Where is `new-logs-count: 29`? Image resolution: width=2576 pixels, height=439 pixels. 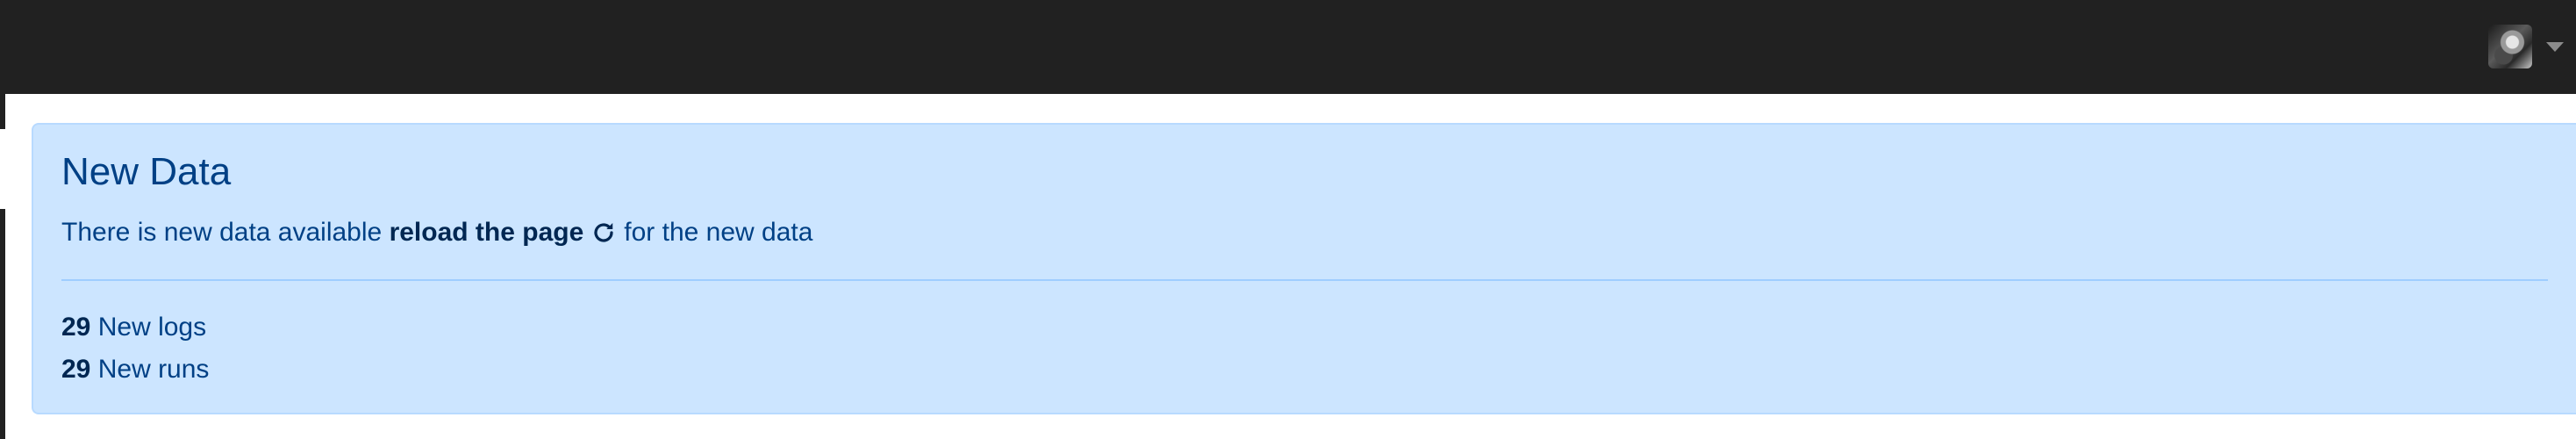
new-logs-count: 29 is located at coordinates (76, 327).